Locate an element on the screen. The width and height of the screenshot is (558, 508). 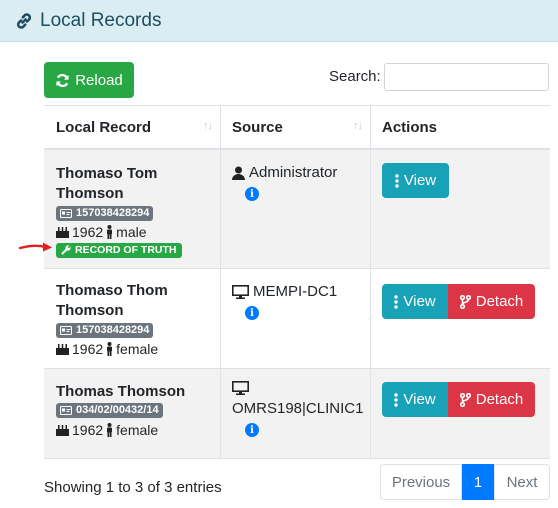
demographics: 1962 male is located at coordinates (136, 232).